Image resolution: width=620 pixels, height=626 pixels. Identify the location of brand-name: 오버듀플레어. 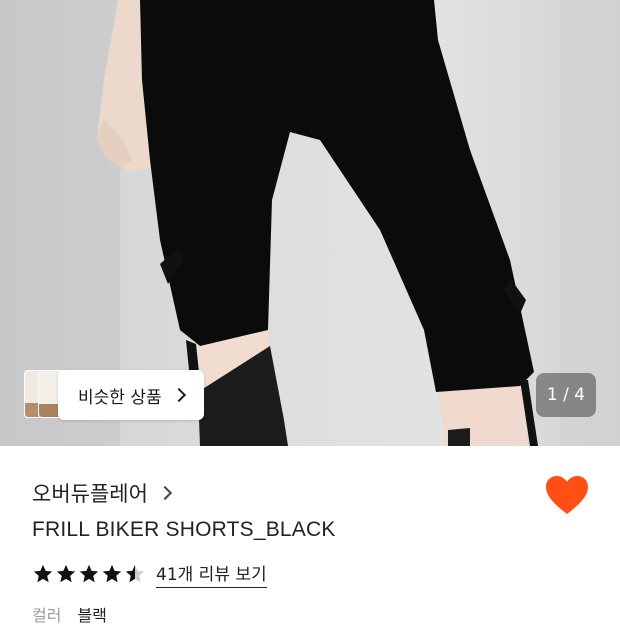
(90, 494).